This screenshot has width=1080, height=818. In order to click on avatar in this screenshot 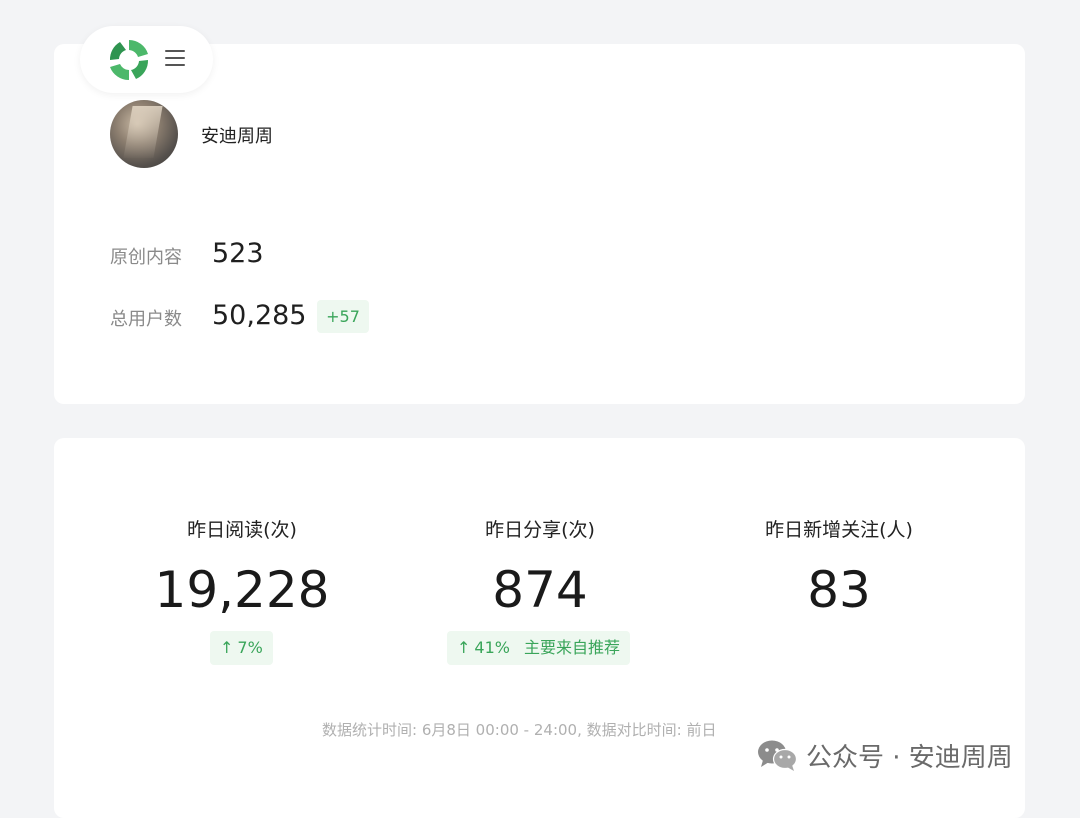, I will do `click(144, 134)`.